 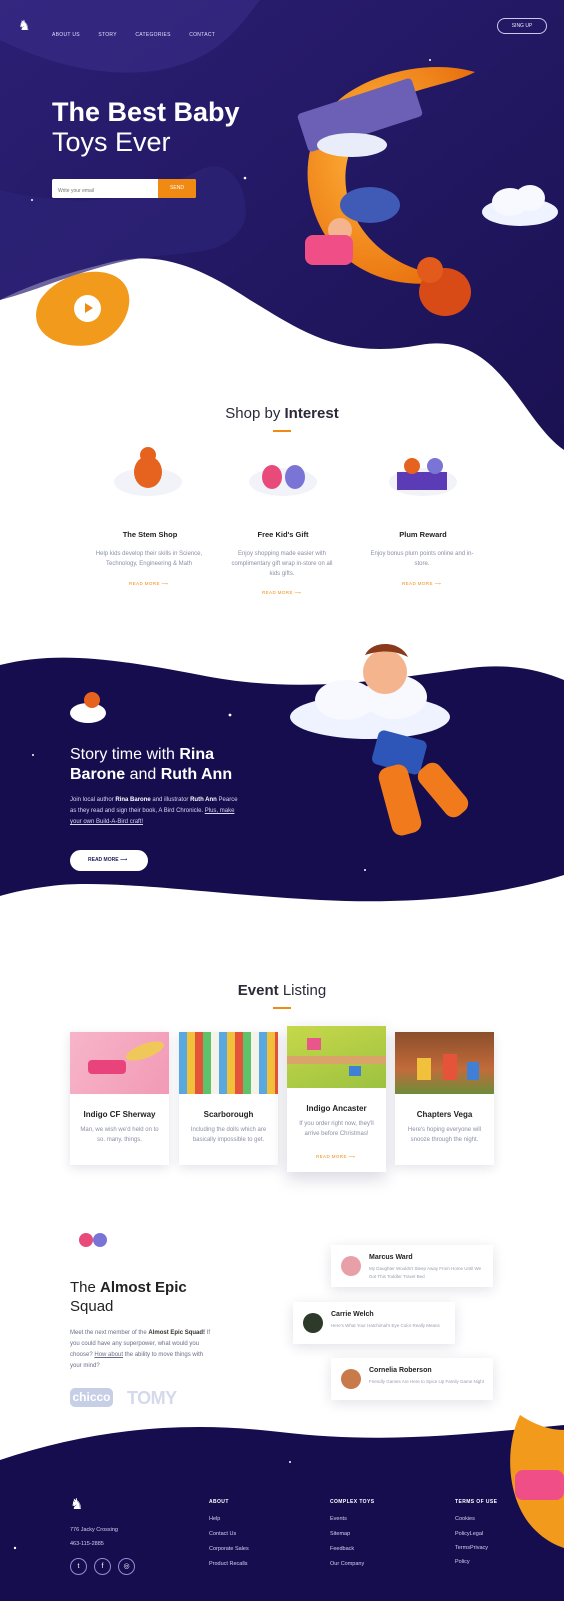 I want to click on footer-link-product-recalls: Product Recalls, so click(x=228, y=1564).